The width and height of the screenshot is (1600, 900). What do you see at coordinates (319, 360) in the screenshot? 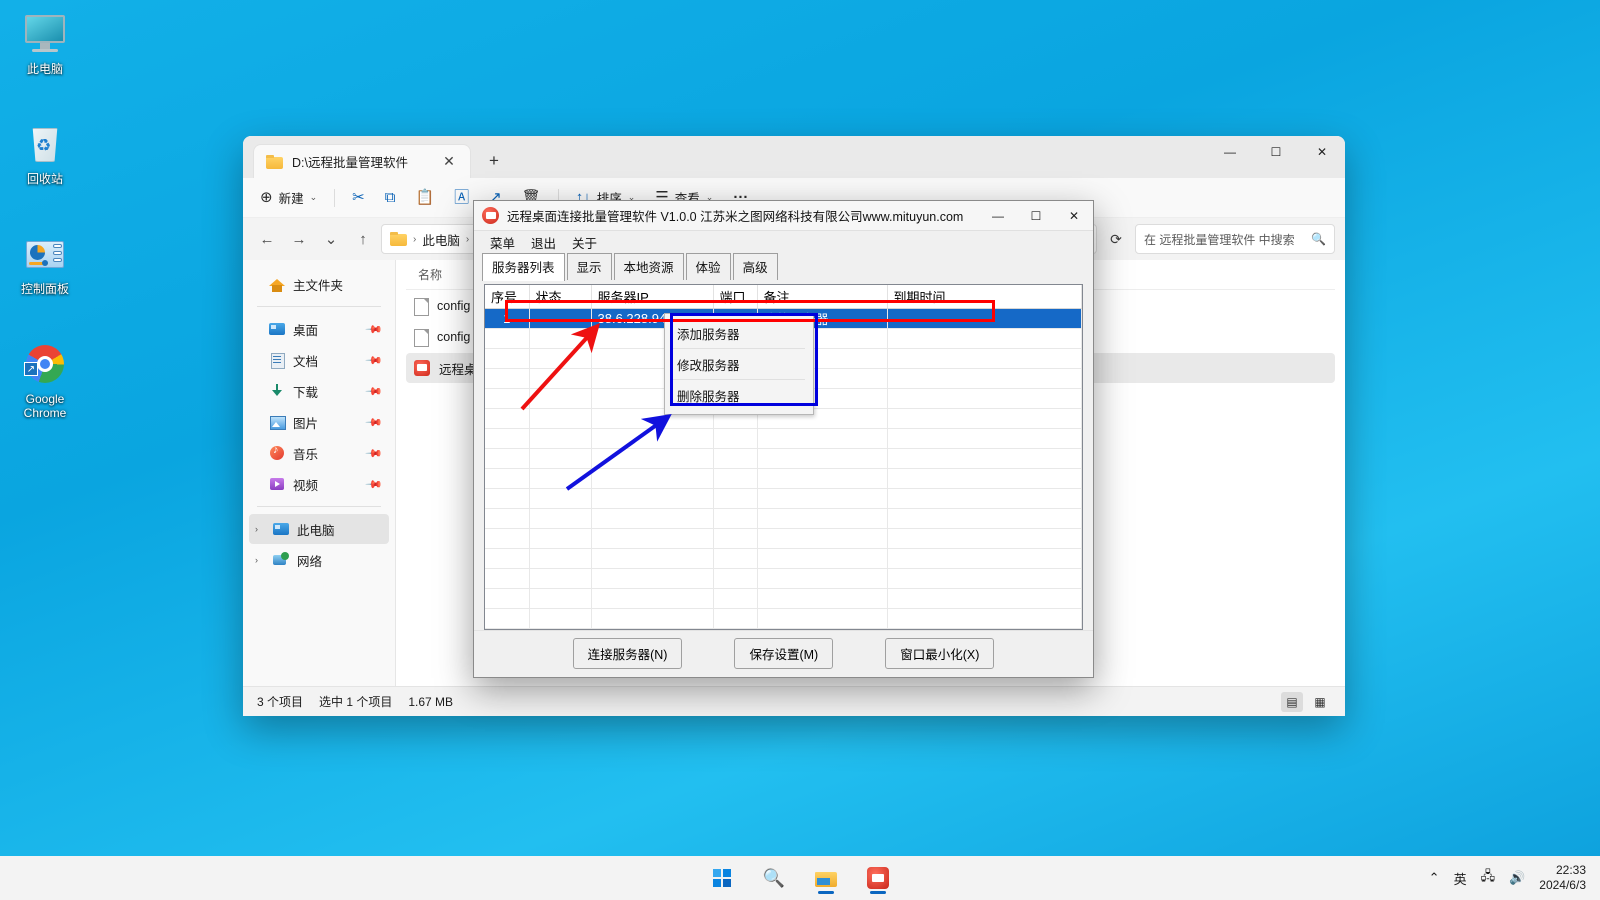
I see `sidebar-item-documents: 文档 📌` at bounding box center [319, 360].